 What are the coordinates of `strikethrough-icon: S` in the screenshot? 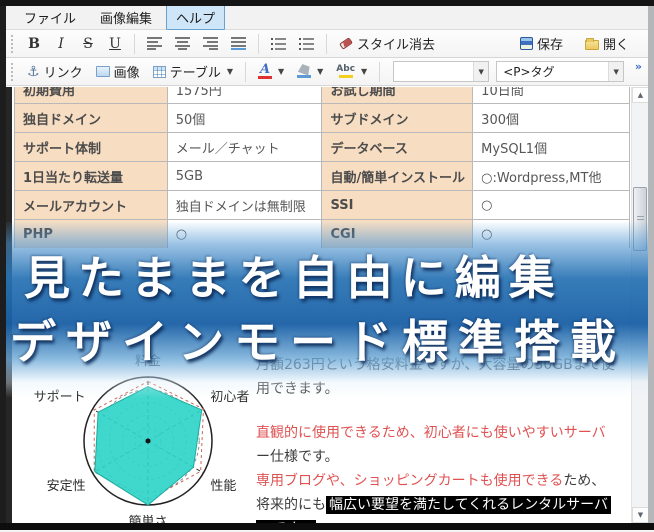 It's located at (88, 43).